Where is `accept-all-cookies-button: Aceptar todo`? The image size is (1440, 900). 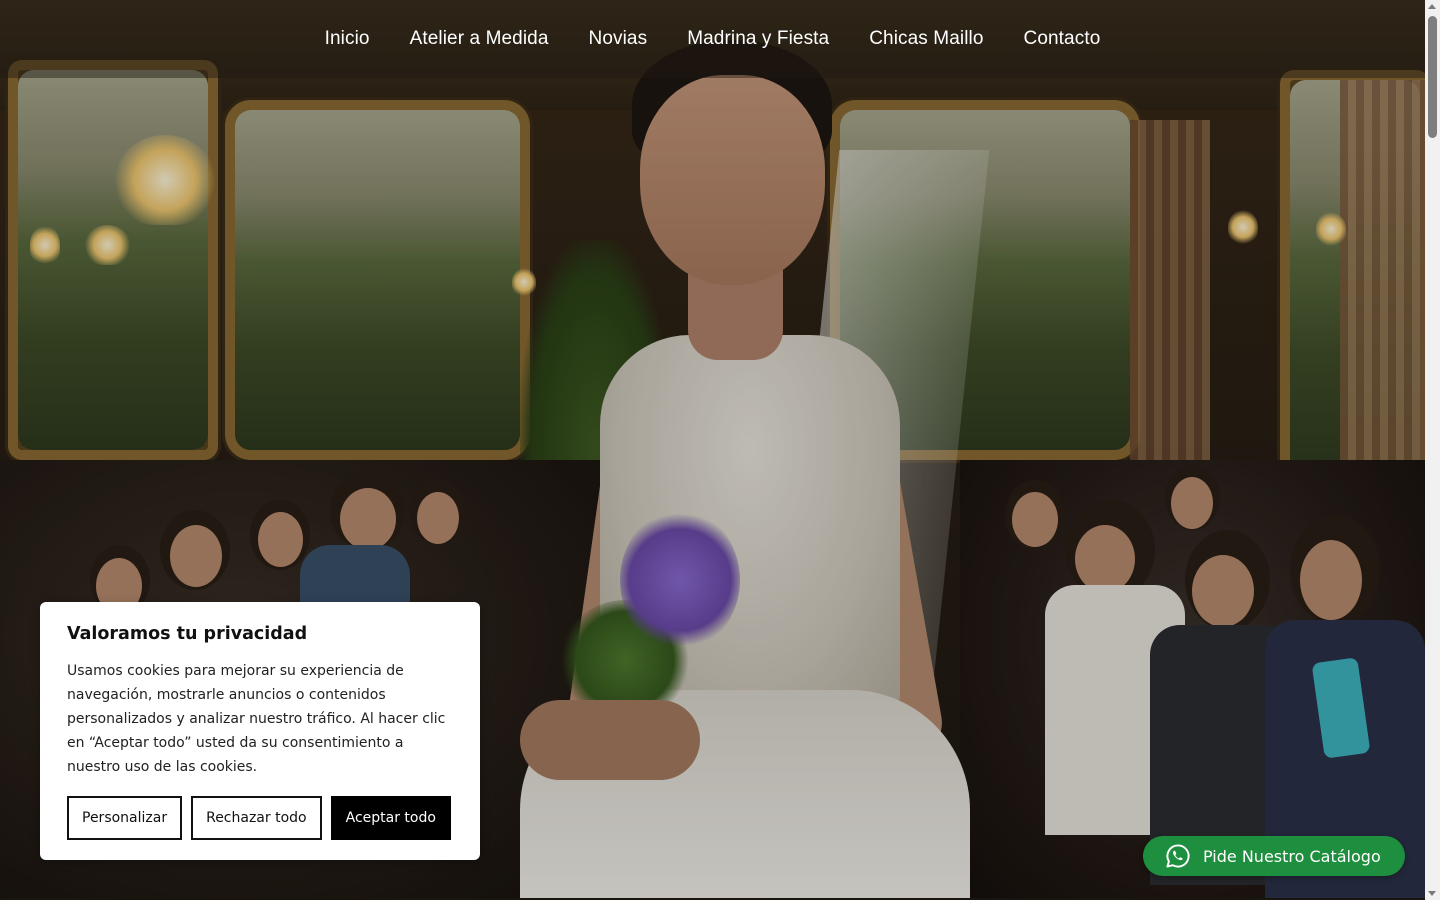
accept-all-cookies-button: Aceptar todo is located at coordinates (390, 818).